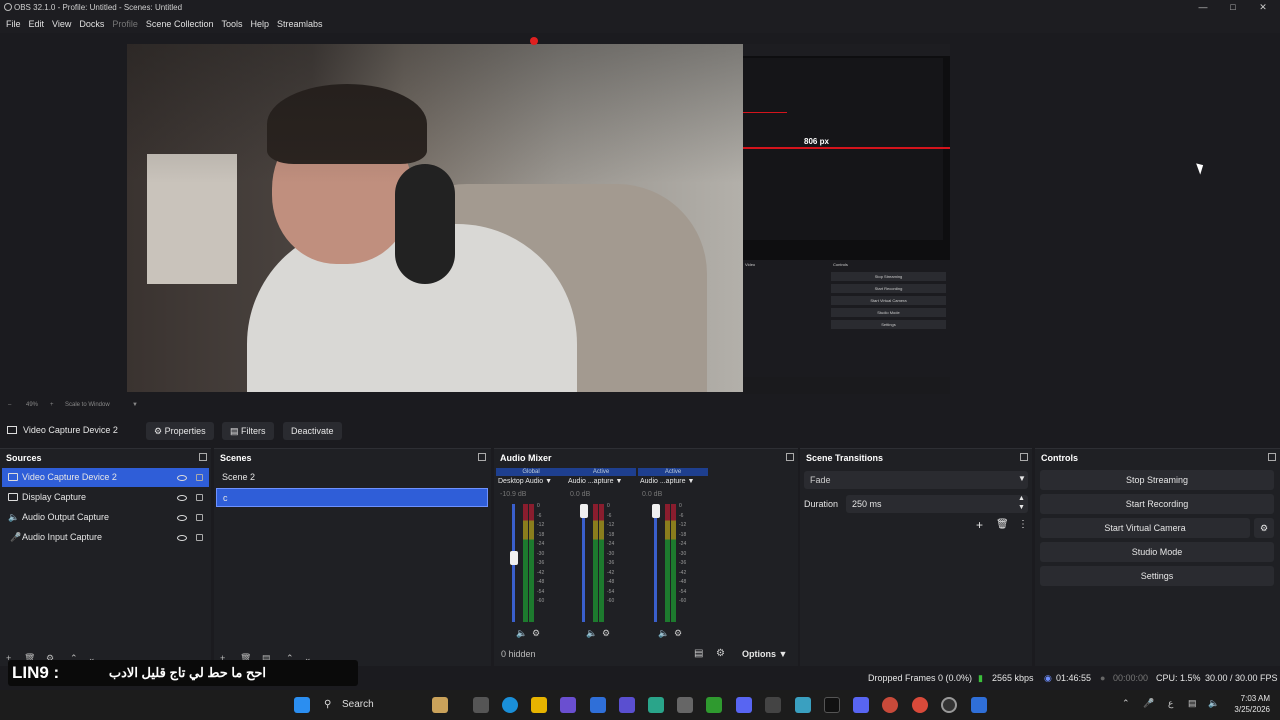  I want to click on virtual-camera-settings-icon: ⚙, so click(1264, 528).